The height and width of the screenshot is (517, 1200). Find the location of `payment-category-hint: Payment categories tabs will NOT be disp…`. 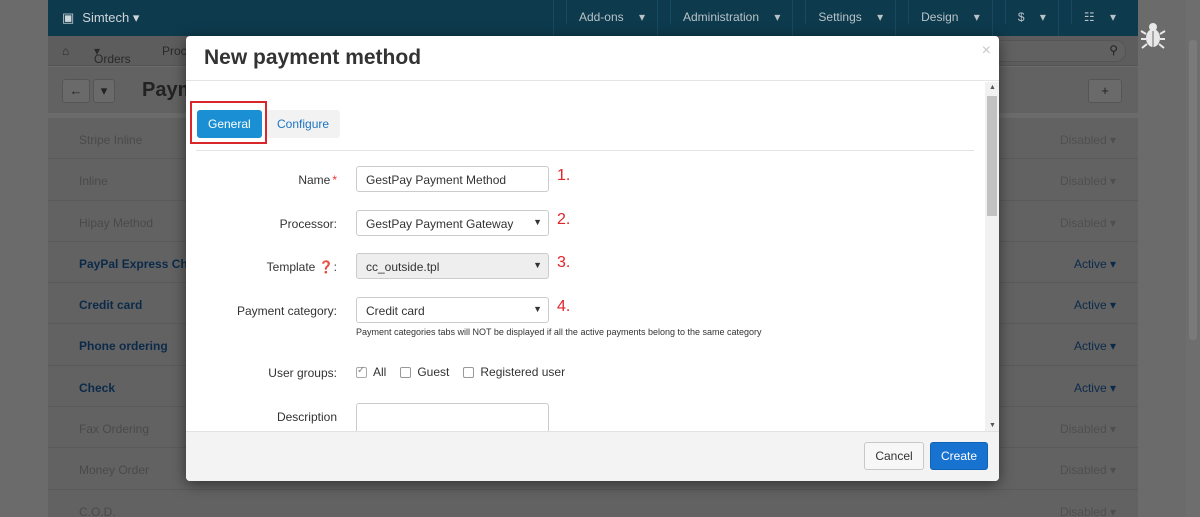

payment-category-hint: Payment categories tabs will NOT be disp… is located at coordinates (559, 332).